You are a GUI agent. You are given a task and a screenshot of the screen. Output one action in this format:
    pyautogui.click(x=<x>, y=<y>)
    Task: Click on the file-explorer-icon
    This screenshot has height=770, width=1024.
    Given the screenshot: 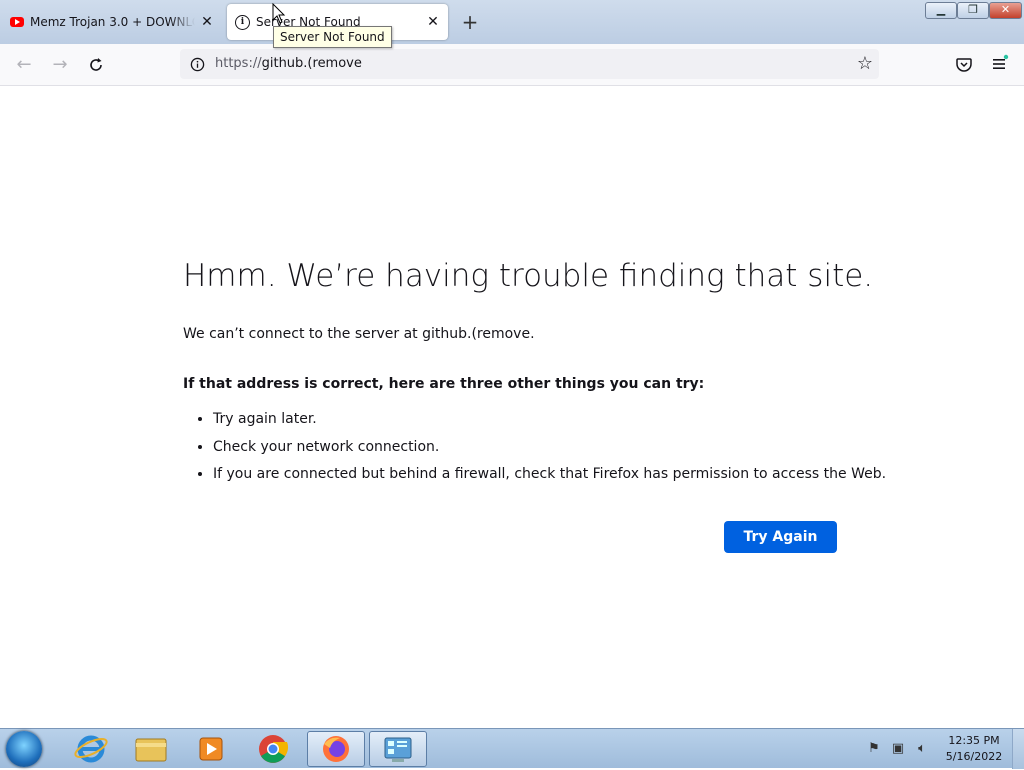 What is the action you would take?
    pyautogui.click(x=151, y=750)
    